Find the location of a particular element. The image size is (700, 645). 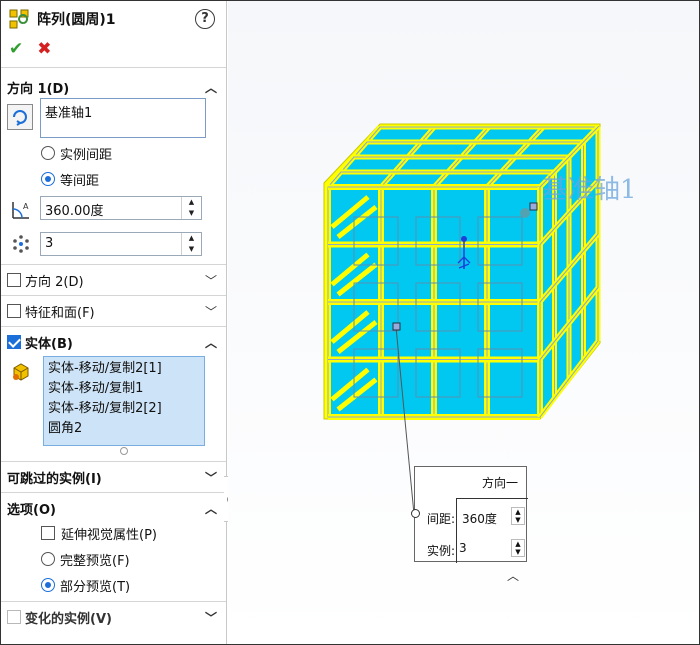

list-resize-handle is located at coordinates (124, 451).